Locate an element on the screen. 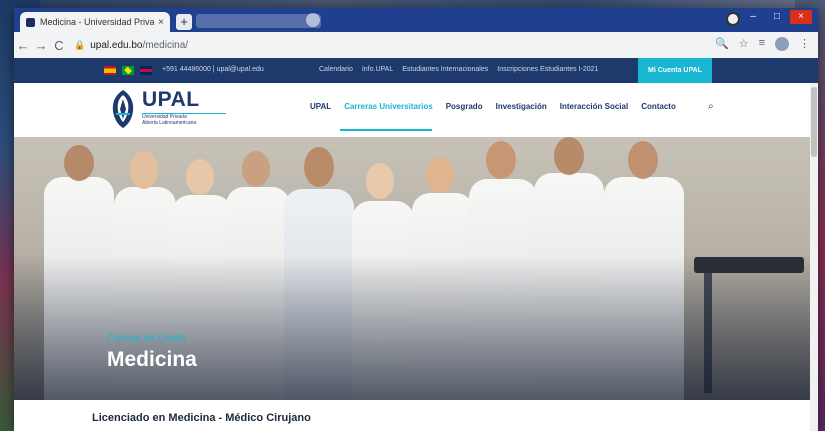  nav-interaccion-social: Interacción Social is located at coordinates (594, 106).